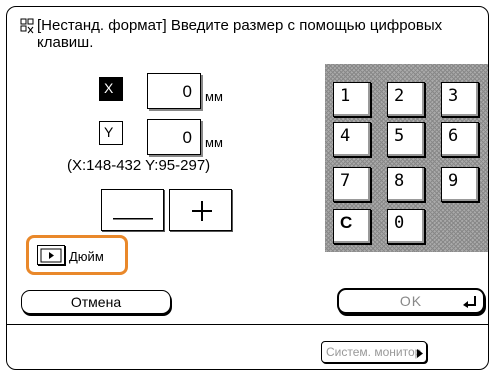 This screenshot has height=374, width=493. Describe the element at coordinates (96, 302) in the screenshot. I see `cancel-button: Отмена` at that location.